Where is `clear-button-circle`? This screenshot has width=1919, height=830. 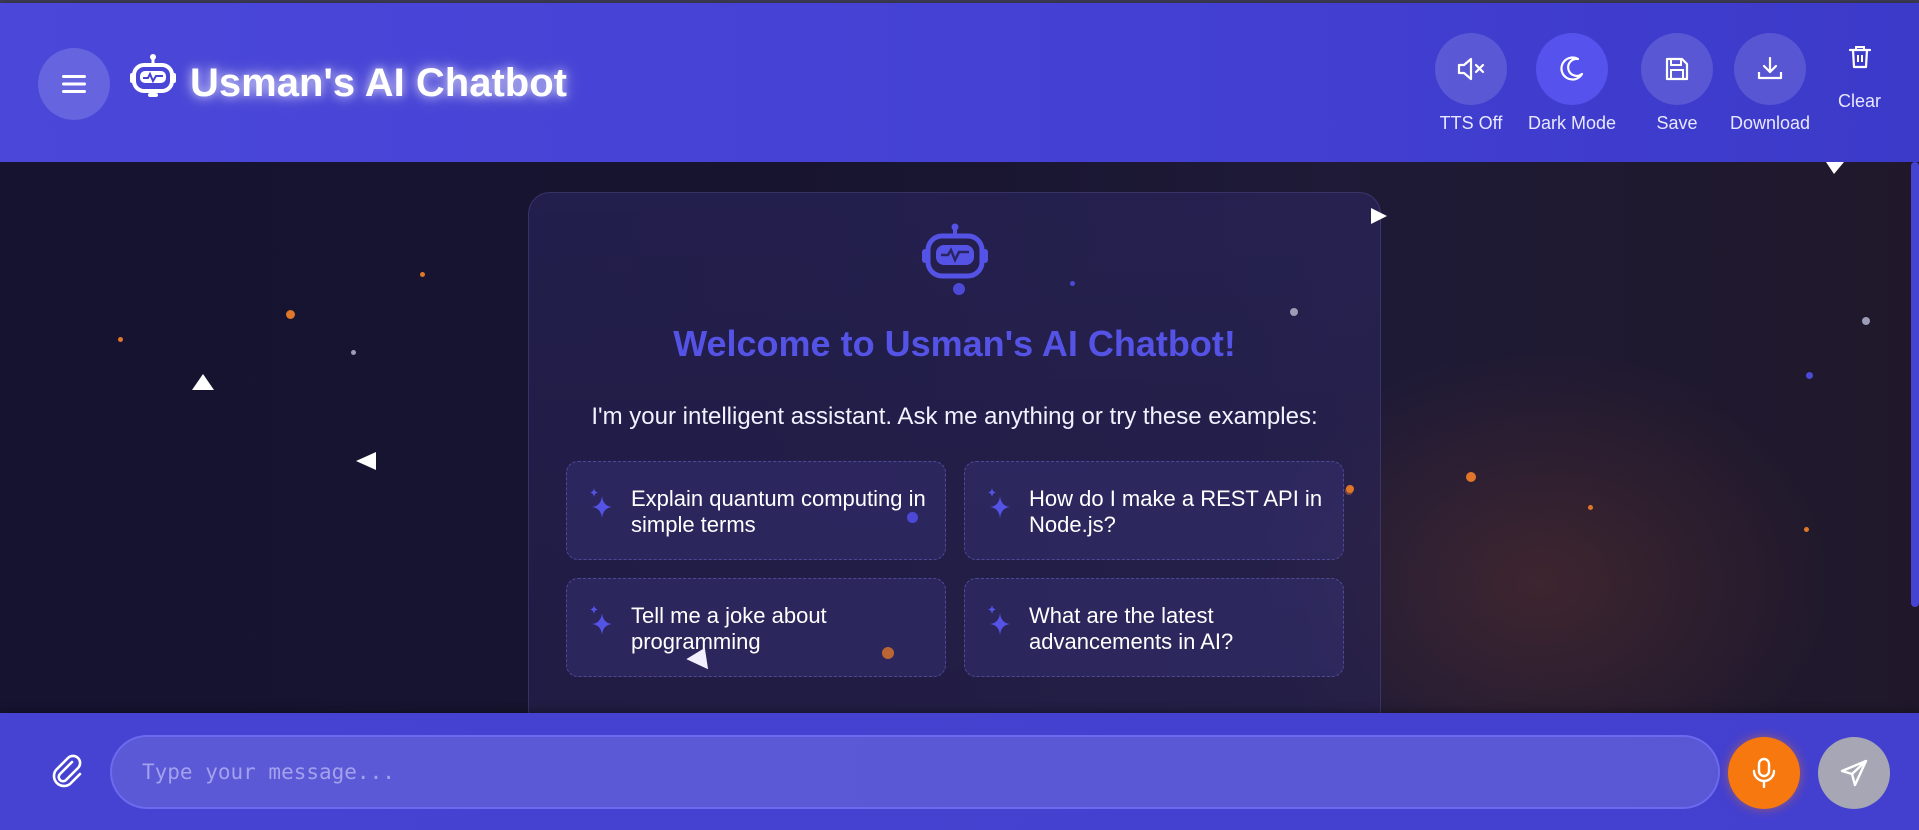 clear-button-circle is located at coordinates (1860, 57).